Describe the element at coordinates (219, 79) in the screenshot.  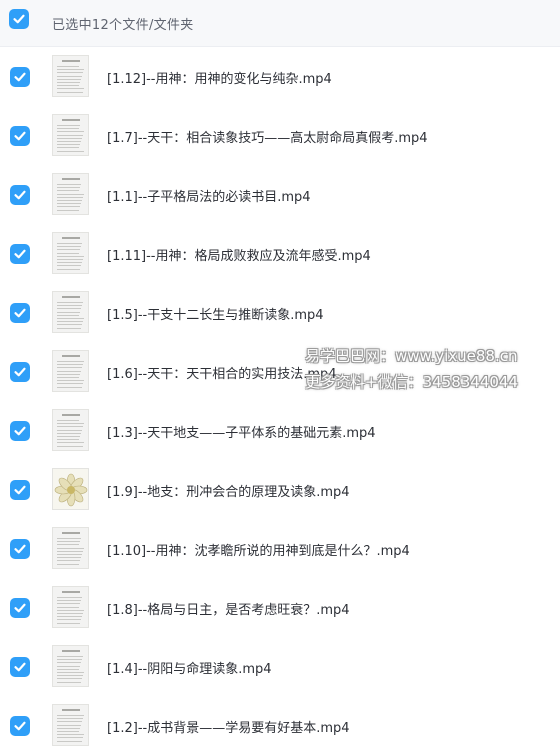
I see `file-name: [1.12]--用神：用神的变化与纯杂.mp4` at that location.